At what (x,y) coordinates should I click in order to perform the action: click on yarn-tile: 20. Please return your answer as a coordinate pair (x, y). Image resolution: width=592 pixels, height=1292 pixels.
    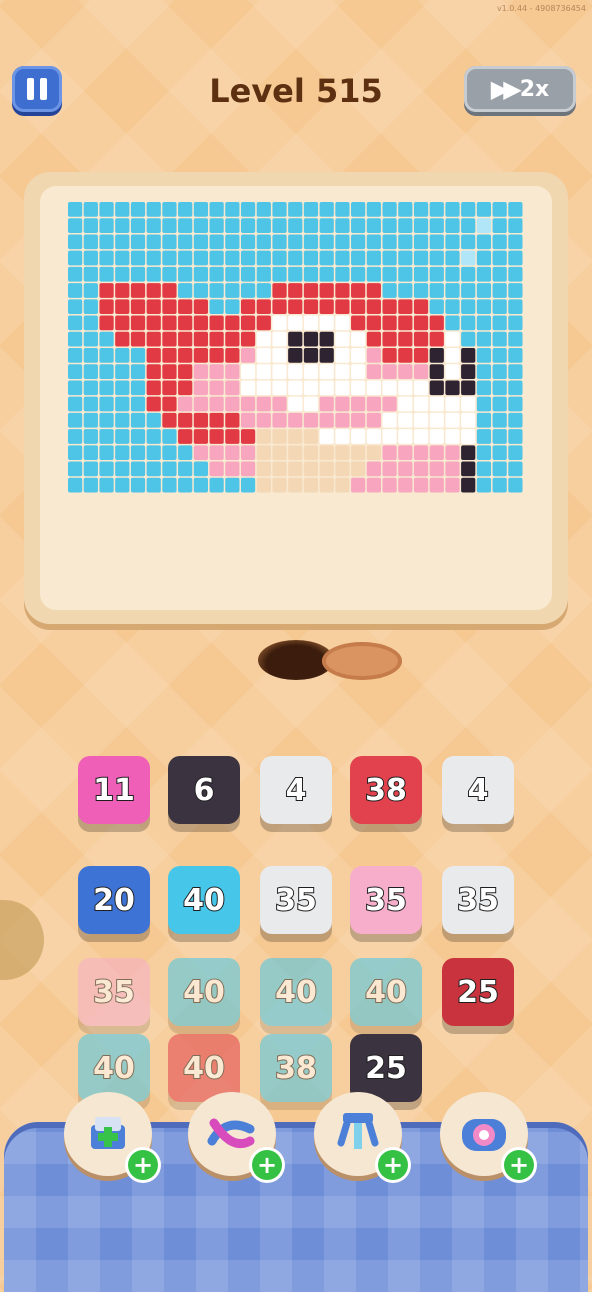
    Looking at the image, I should click on (114, 900).